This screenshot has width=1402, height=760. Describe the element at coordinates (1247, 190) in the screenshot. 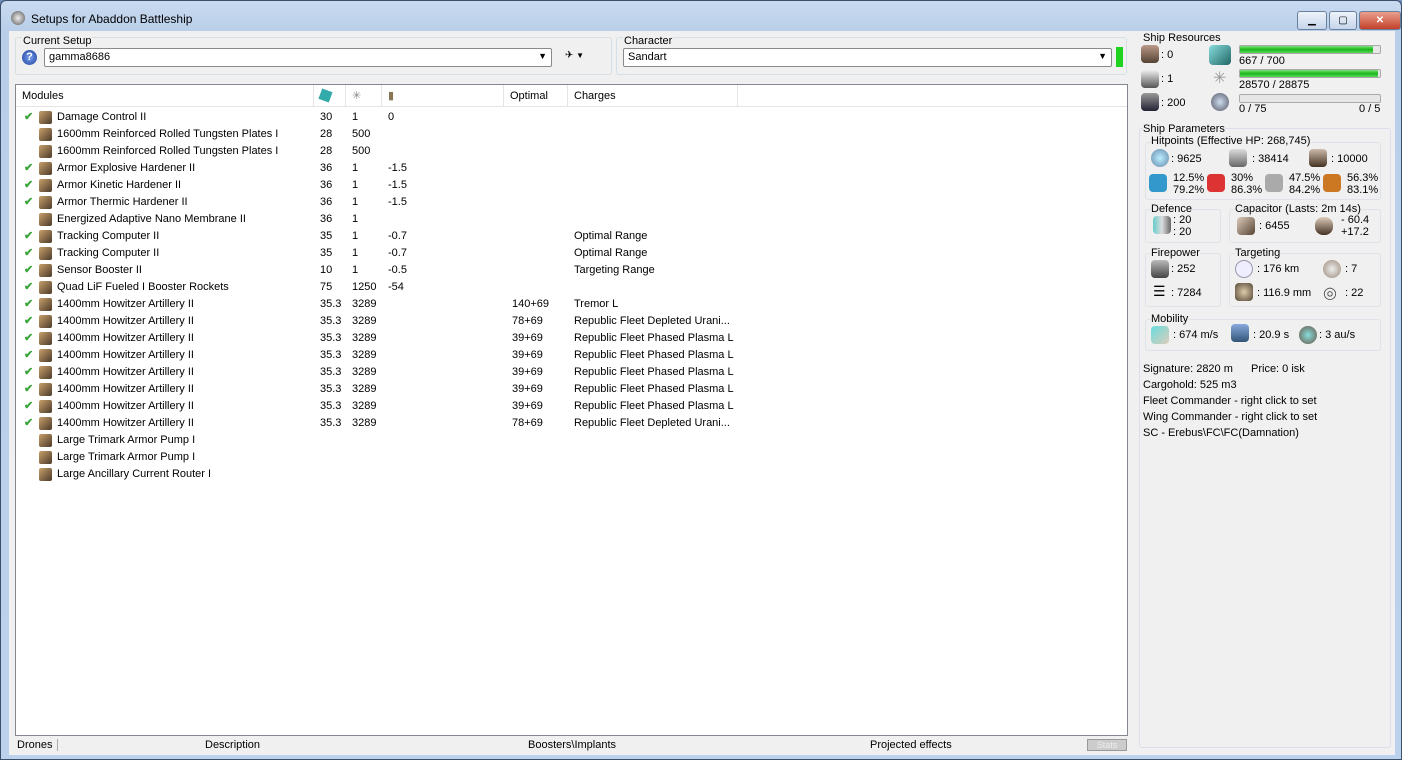

I see `armor-resist: 86.3%` at that location.